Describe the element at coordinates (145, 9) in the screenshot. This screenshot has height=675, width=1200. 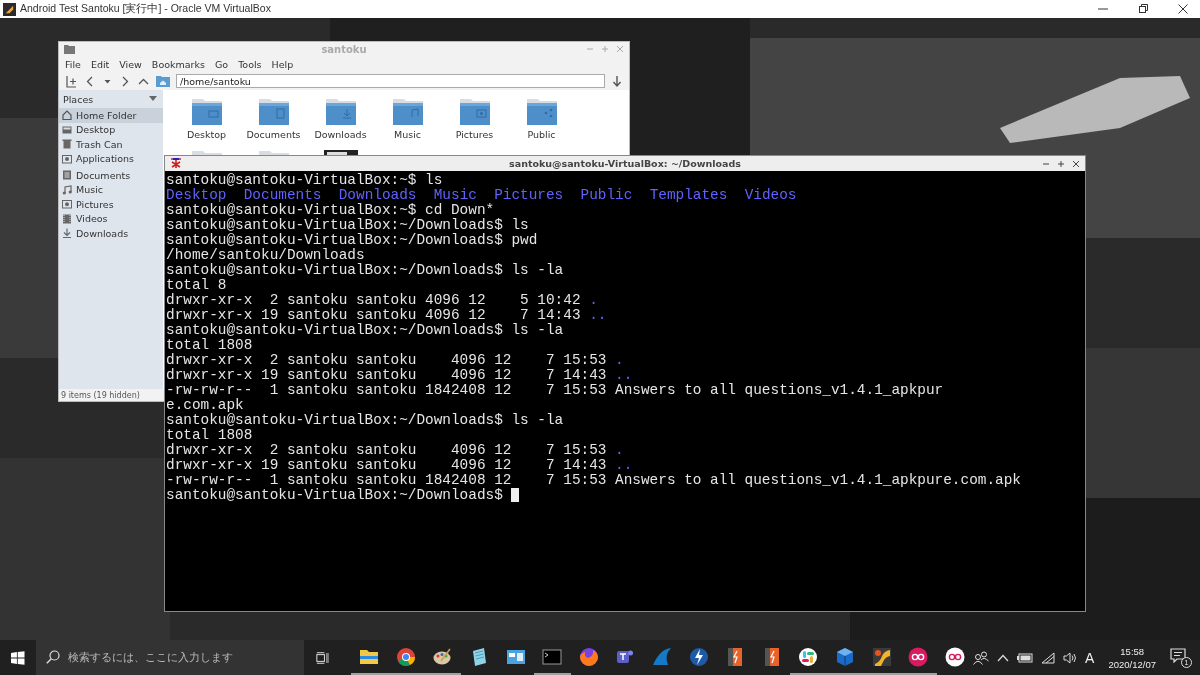
I see `window-title: Android Test Santoku [実行中] - Oracle VM VirtualBox` at that location.